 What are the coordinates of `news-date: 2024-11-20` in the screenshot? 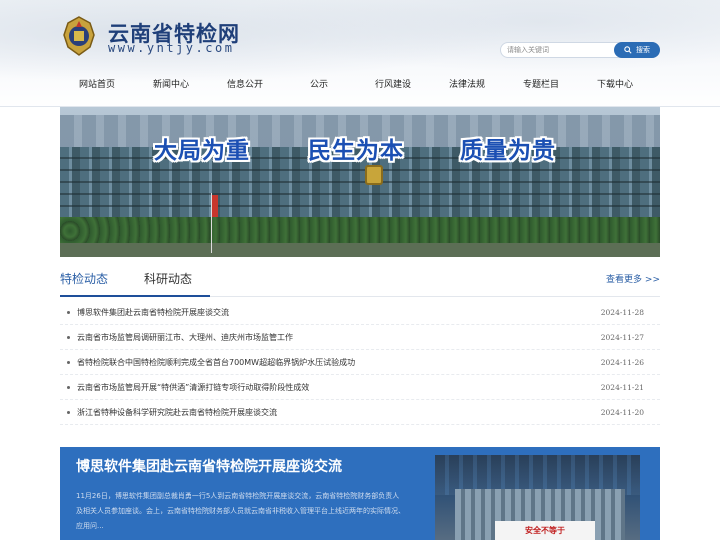 It's located at (622, 412).